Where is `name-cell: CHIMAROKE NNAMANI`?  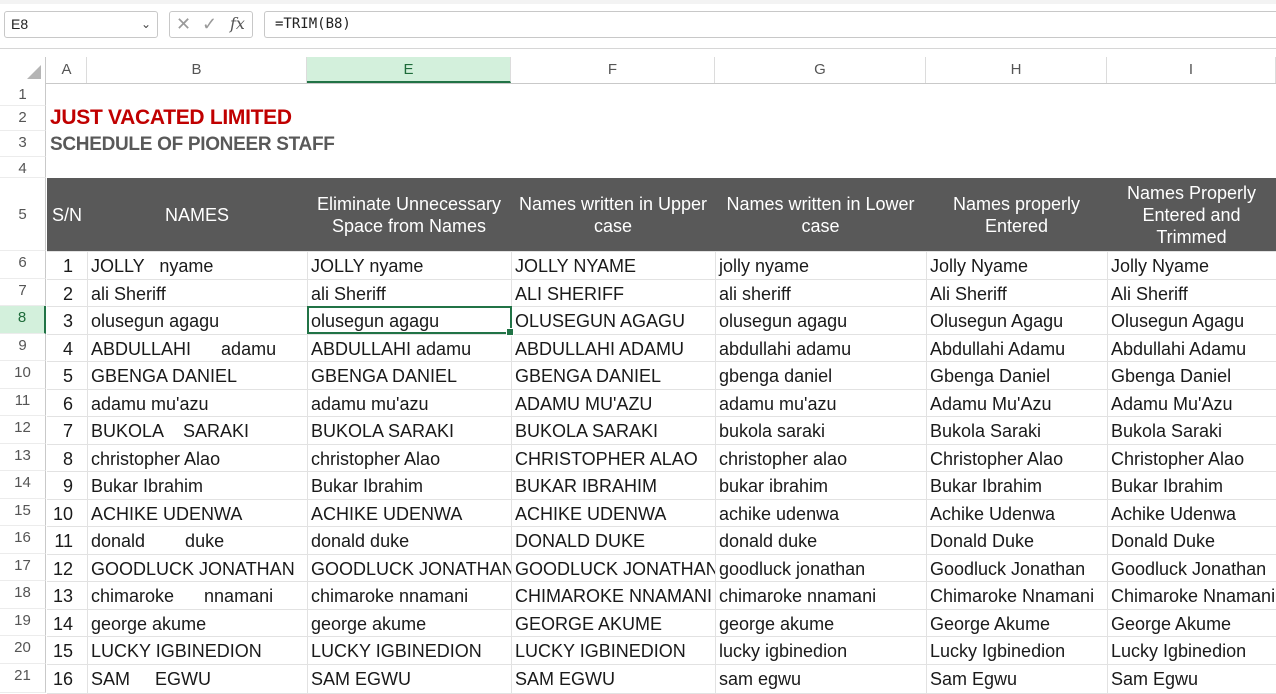
name-cell: CHIMAROKE NNAMANI is located at coordinates (613, 595).